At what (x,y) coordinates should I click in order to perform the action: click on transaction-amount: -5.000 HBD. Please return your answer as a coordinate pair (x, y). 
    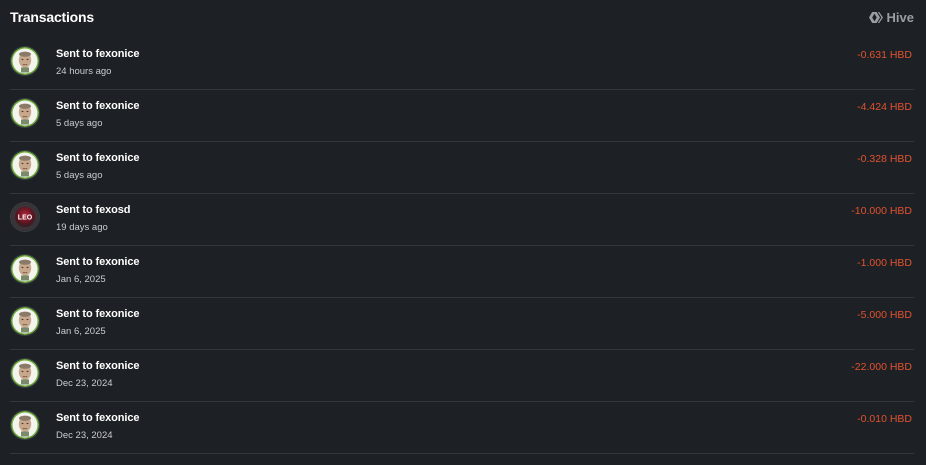
    Looking at the image, I should click on (884, 315).